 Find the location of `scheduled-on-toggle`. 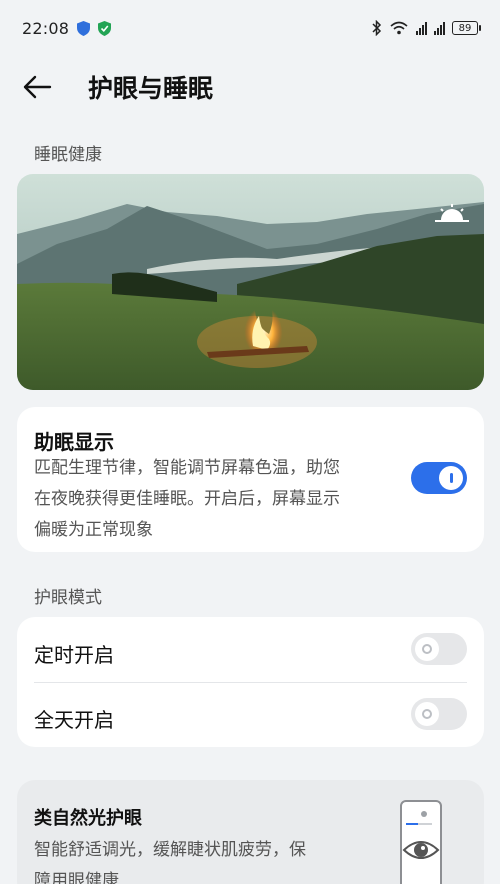

scheduled-on-toggle is located at coordinates (439, 649).